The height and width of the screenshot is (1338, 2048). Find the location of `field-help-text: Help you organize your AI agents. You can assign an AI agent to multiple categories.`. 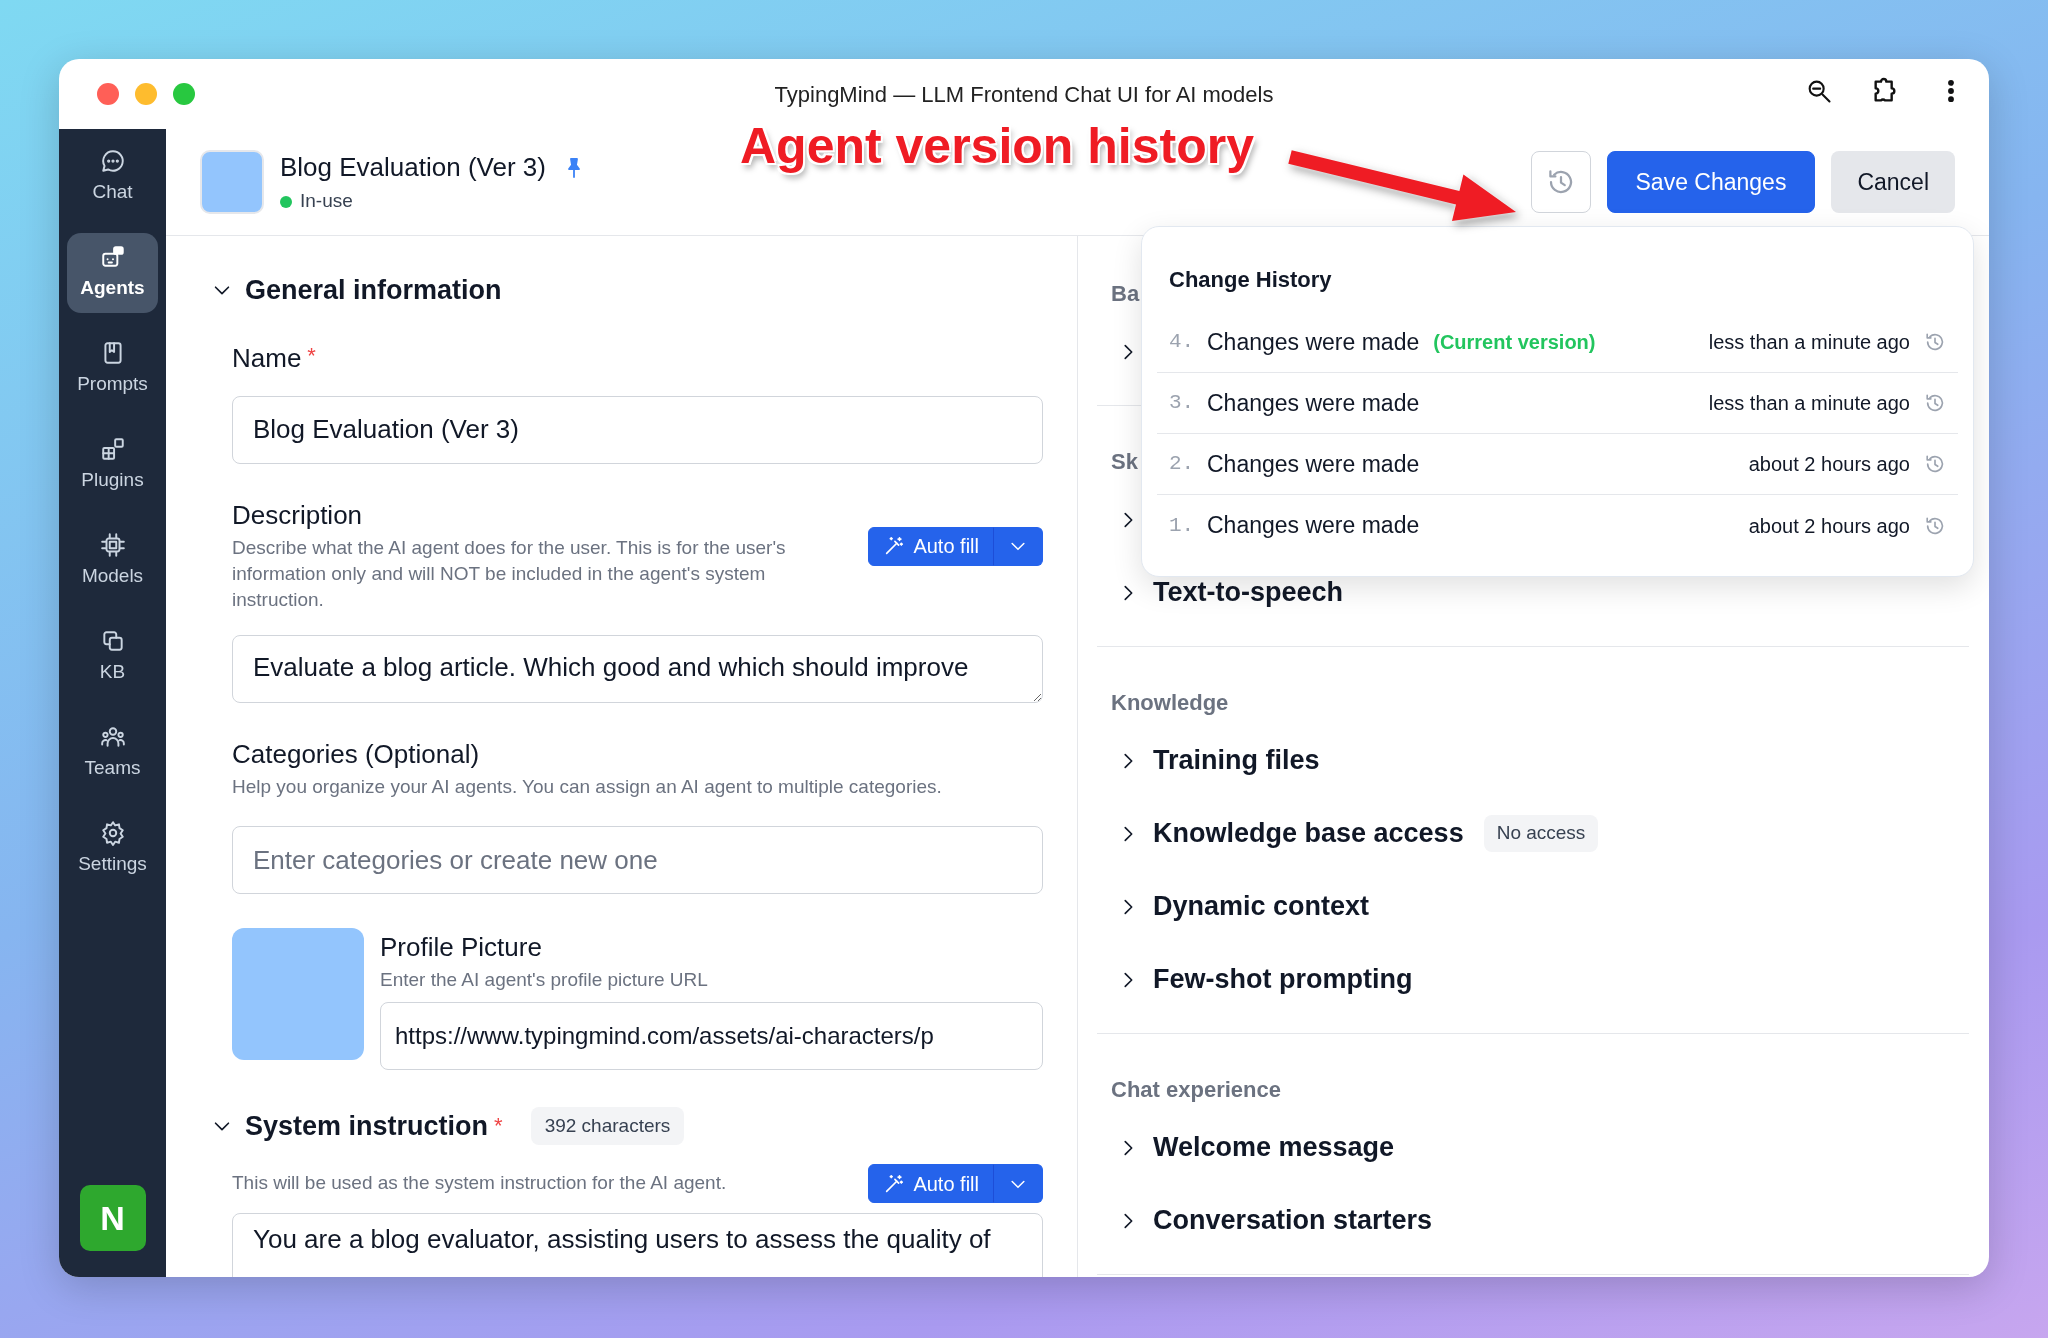

field-help-text: Help you organize your AI agents. You can assign an AI agent to multiple categories. is located at coordinates (587, 787).